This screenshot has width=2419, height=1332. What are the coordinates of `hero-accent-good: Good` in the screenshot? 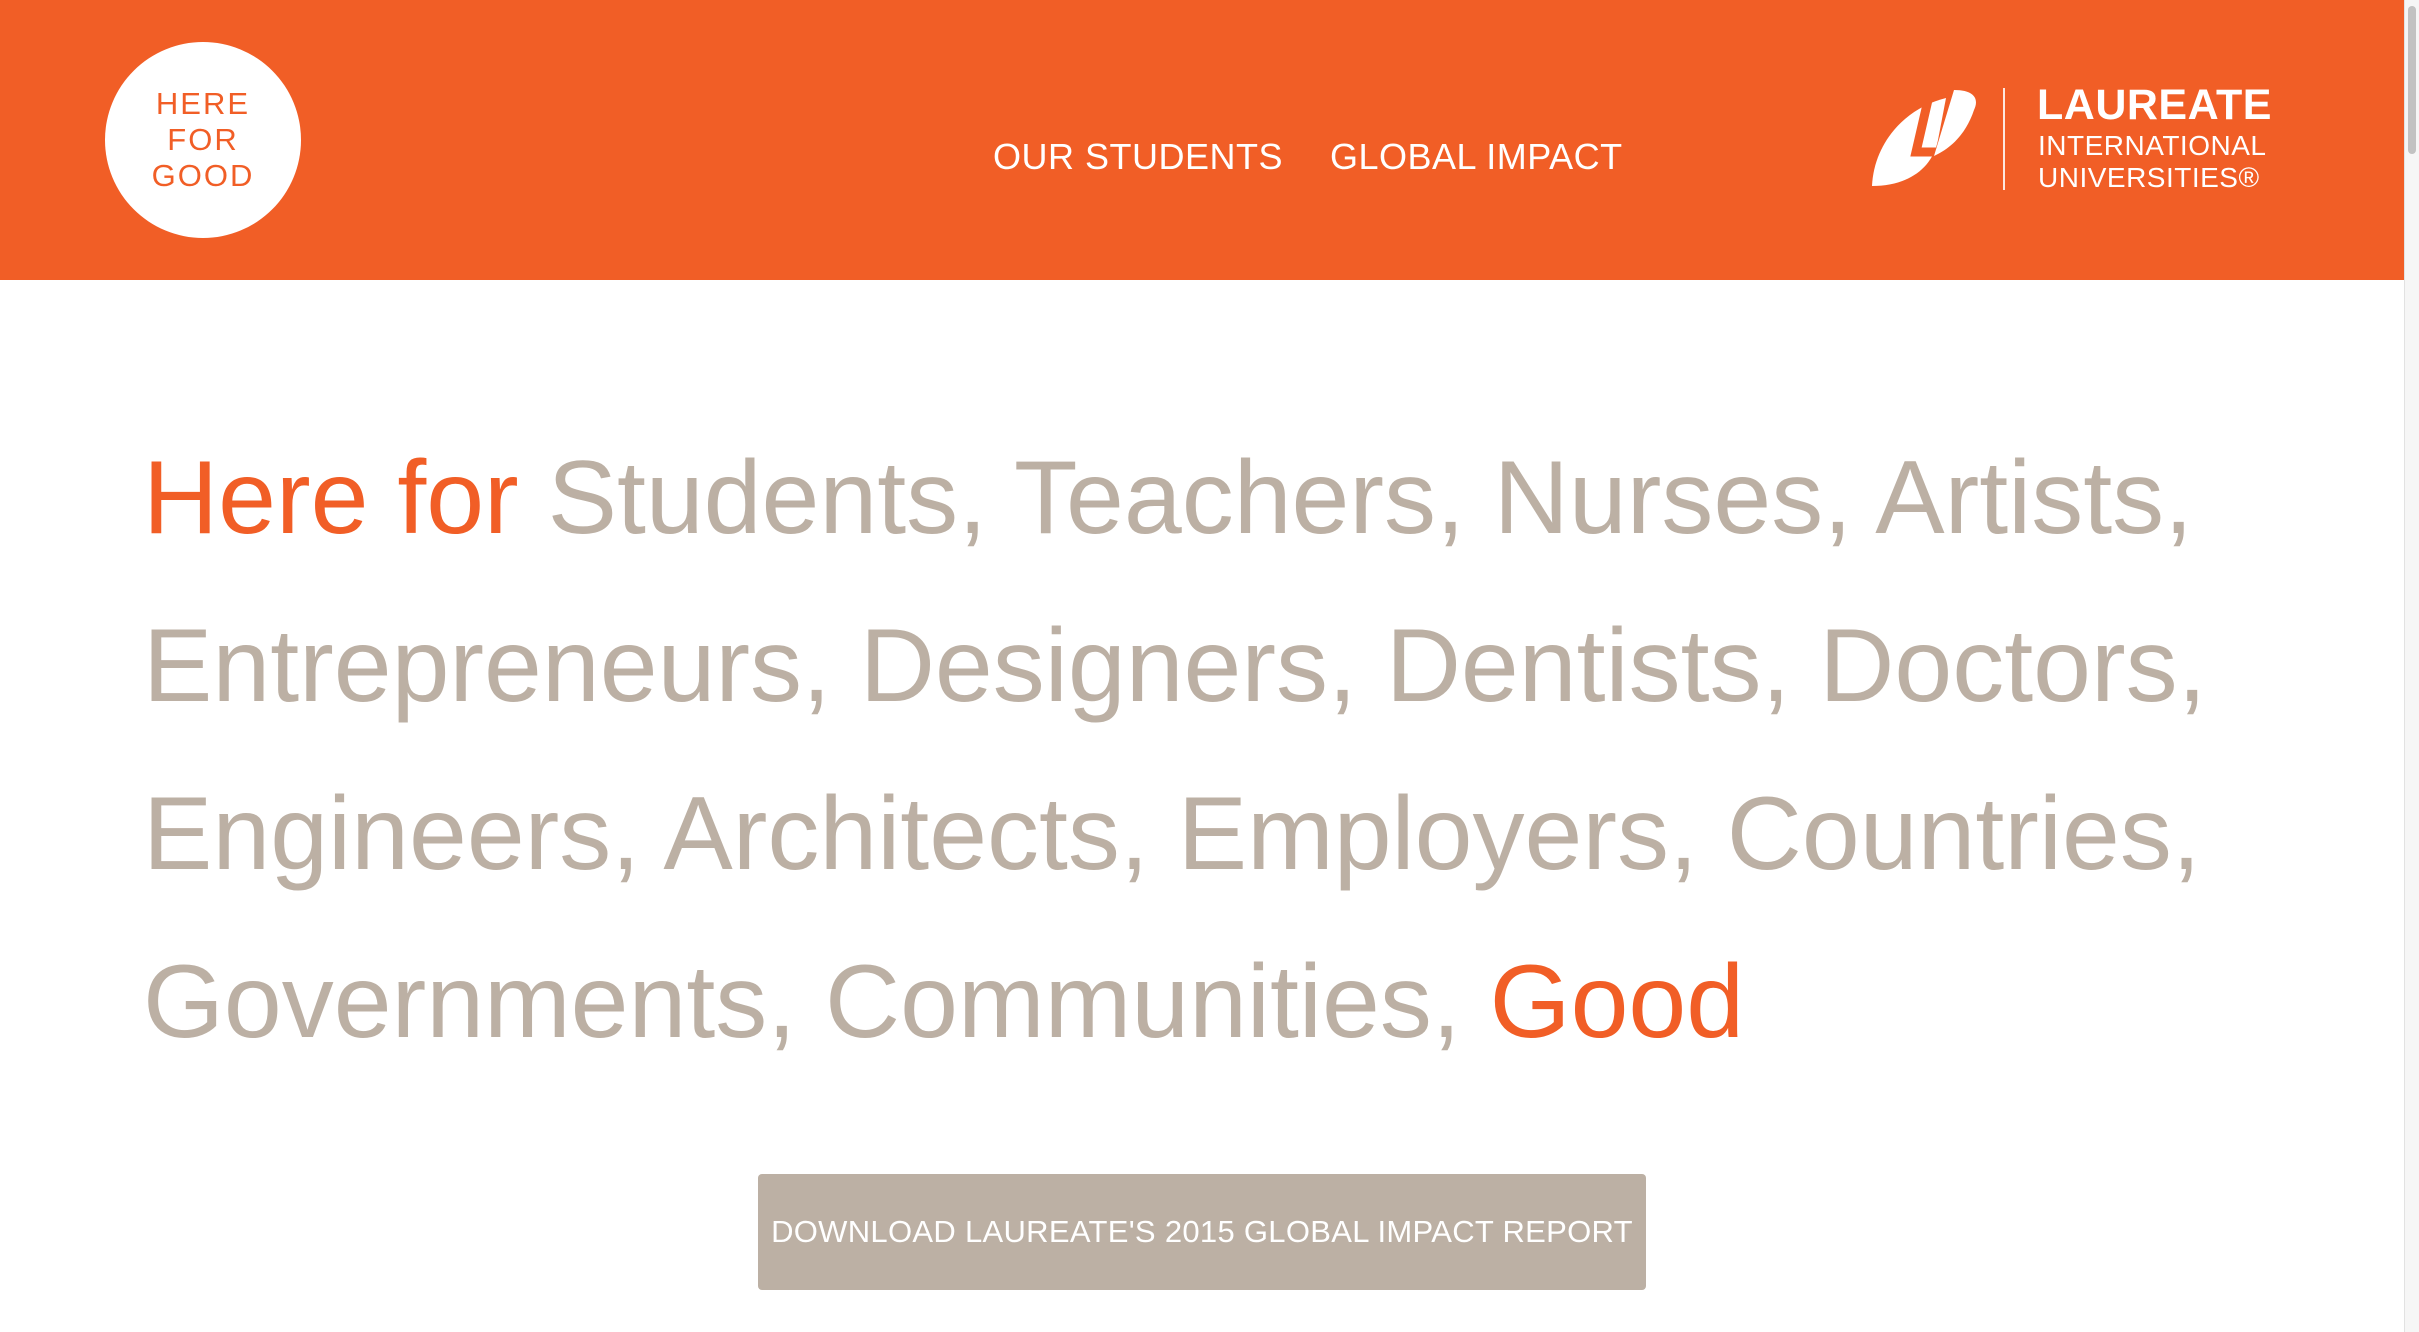 It's located at (1617, 1002).